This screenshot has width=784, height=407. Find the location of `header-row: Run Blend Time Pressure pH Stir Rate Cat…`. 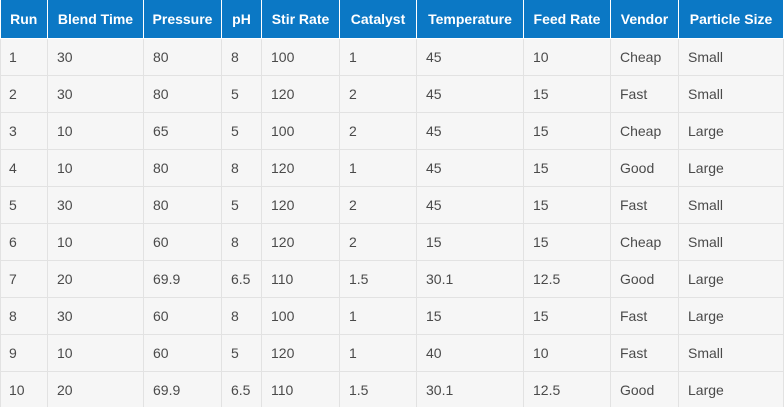

header-row: Run Blend Time Pressure pH Stir Rate Cat… is located at coordinates (392, 19).